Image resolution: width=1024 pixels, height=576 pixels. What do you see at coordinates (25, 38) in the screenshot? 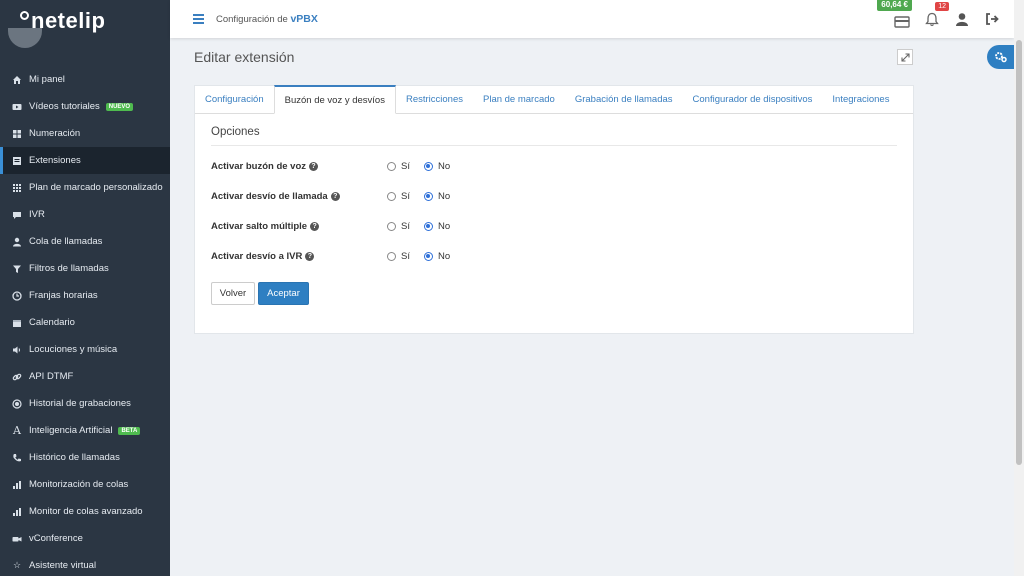
I see `avatar` at bounding box center [25, 38].